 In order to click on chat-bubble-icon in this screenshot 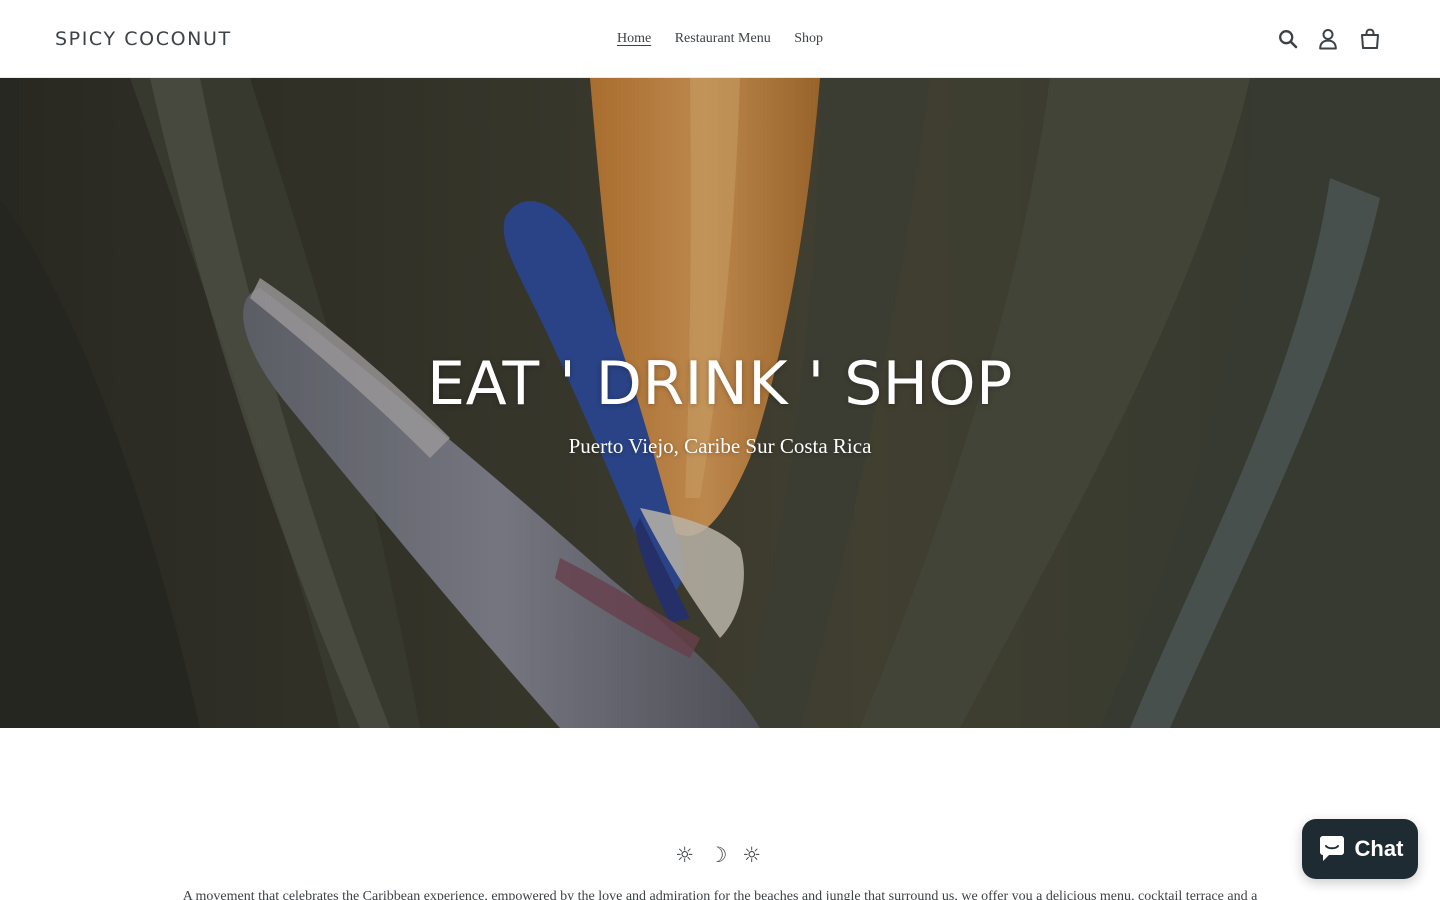, I will do `click(1331, 848)`.